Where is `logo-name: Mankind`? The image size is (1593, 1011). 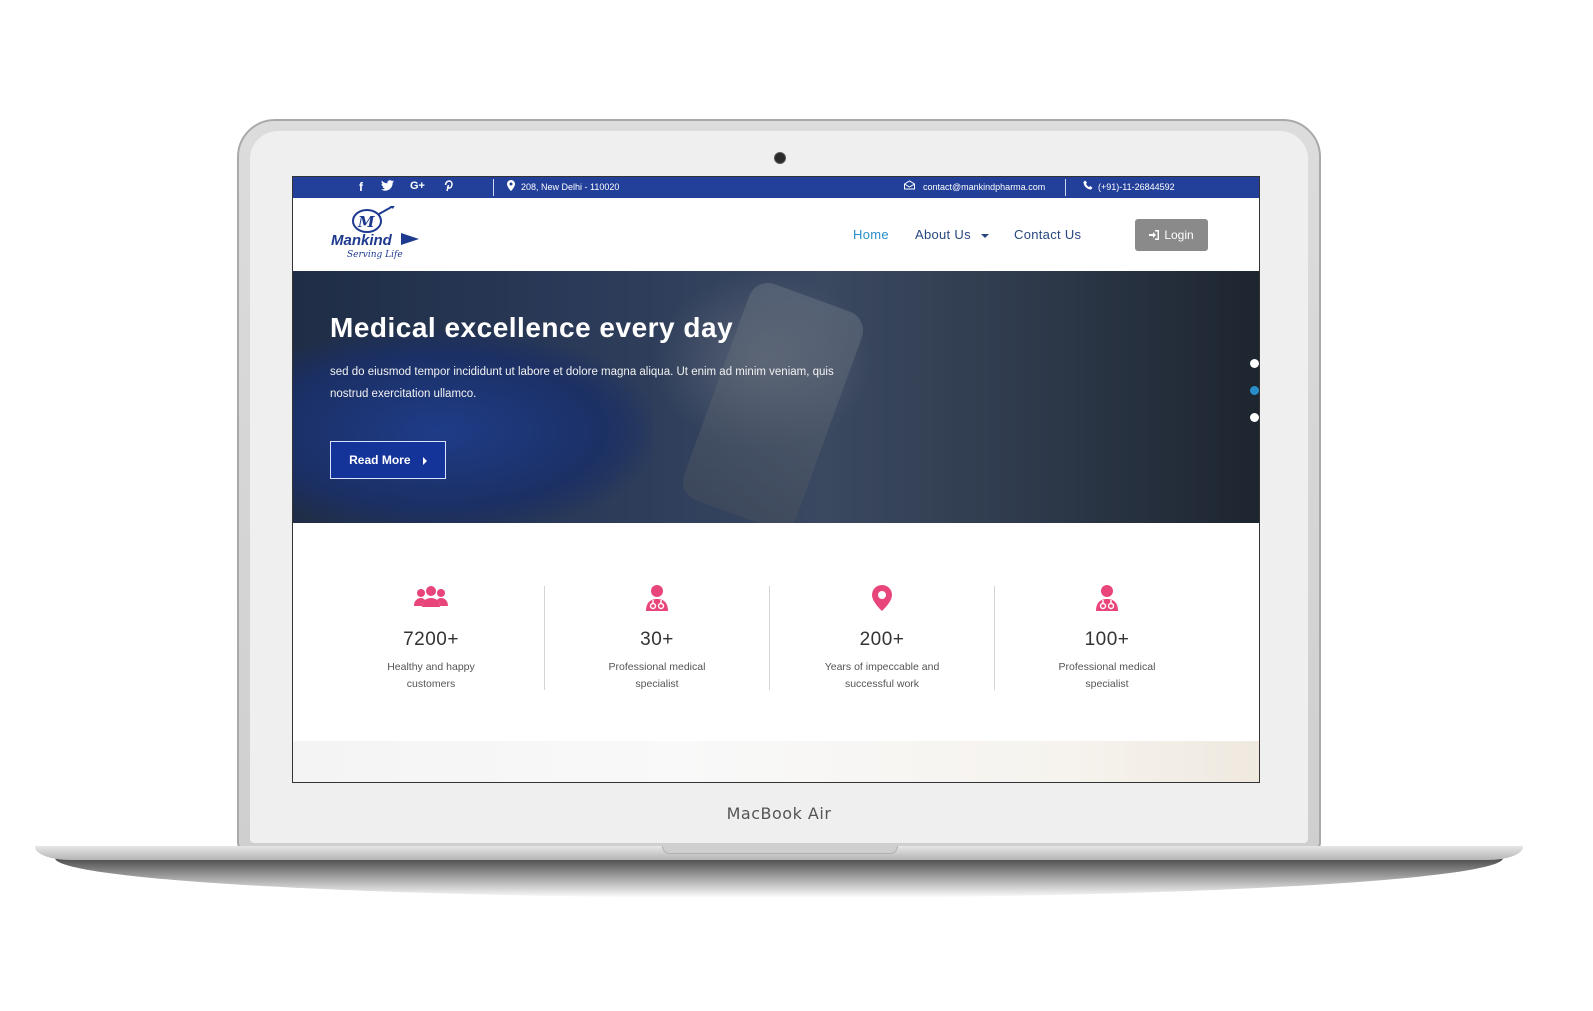 logo-name: Mankind is located at coordinates (361, 240).